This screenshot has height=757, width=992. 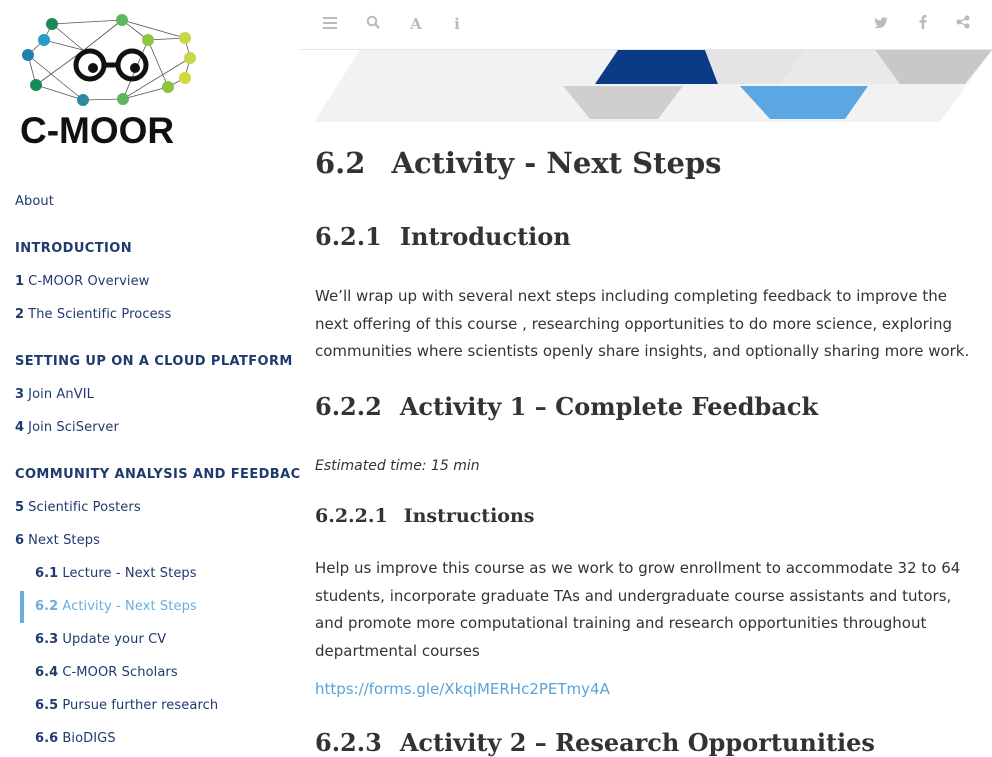 What do you see at coordinates (397, 466) in the screenshot?
I see `estimated-time: Estimated time: 15 min` at bounding box center [397, 466].